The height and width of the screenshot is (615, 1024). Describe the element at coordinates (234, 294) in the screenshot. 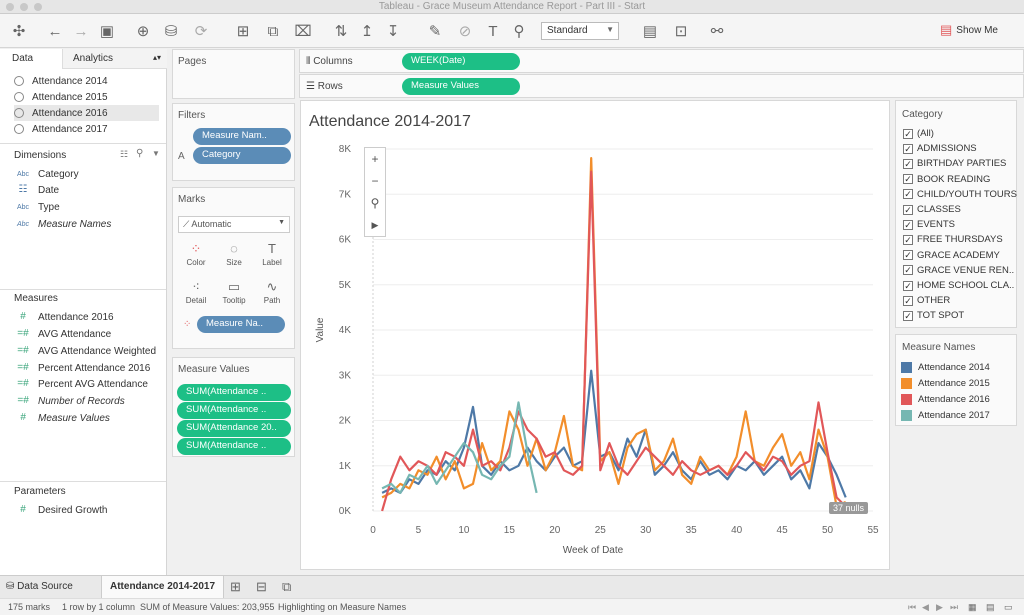

I see `tooltip-button: ▭ Tooltip` at that location.